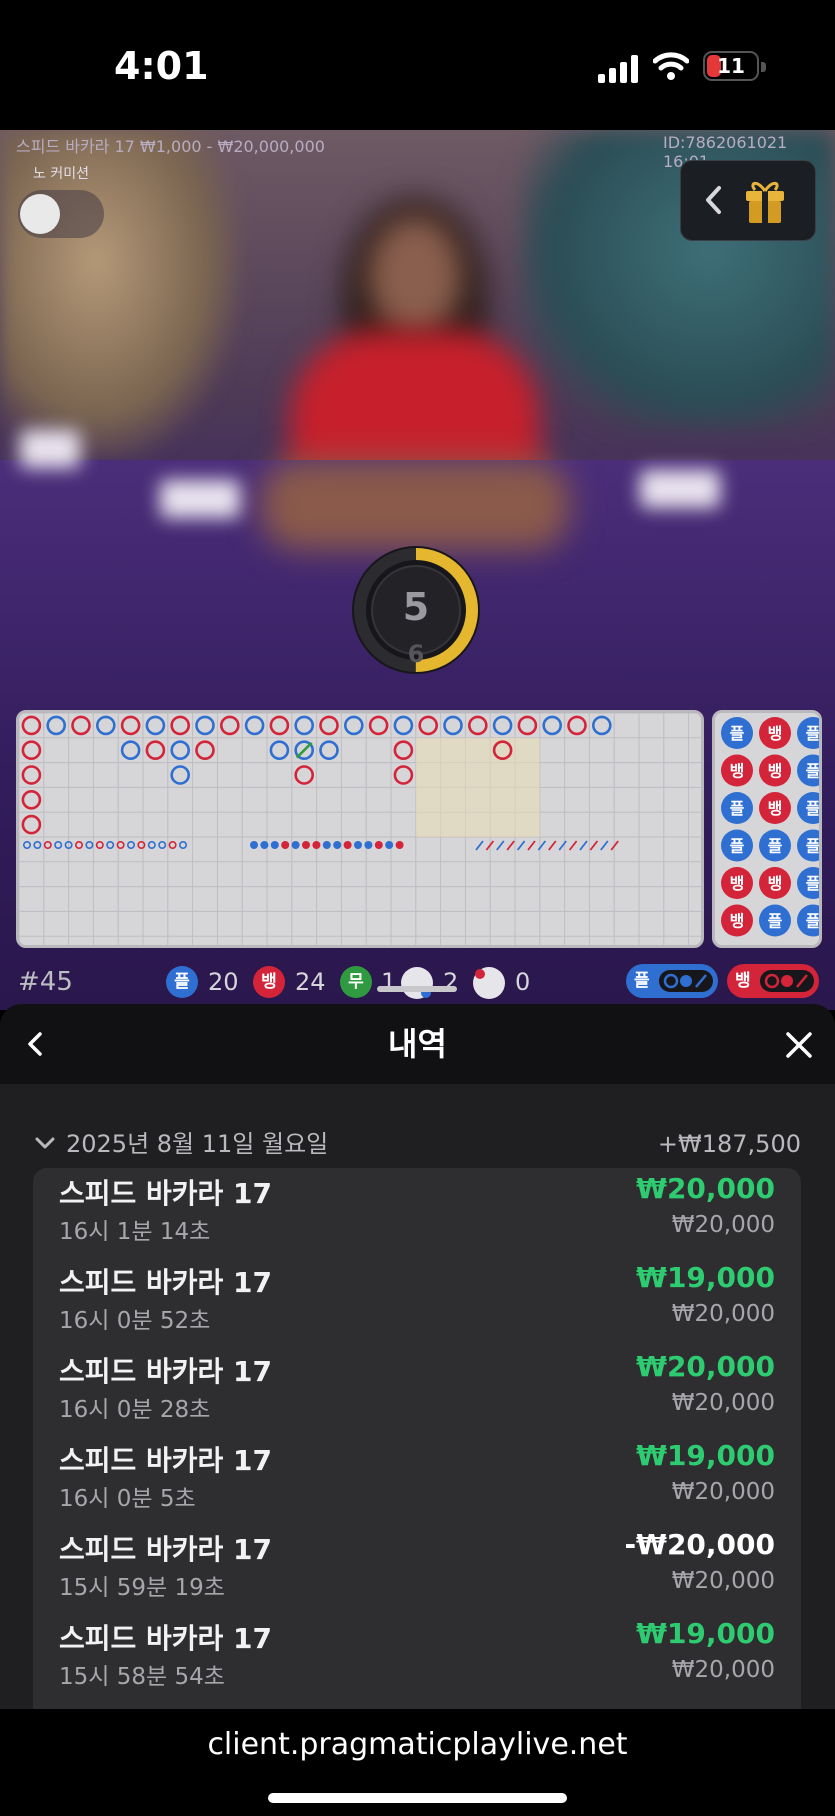  What do you see at coordinates (787, 981) in the screenshot?
I see `banker-prediction-icon` at bounding box center [787, 981].